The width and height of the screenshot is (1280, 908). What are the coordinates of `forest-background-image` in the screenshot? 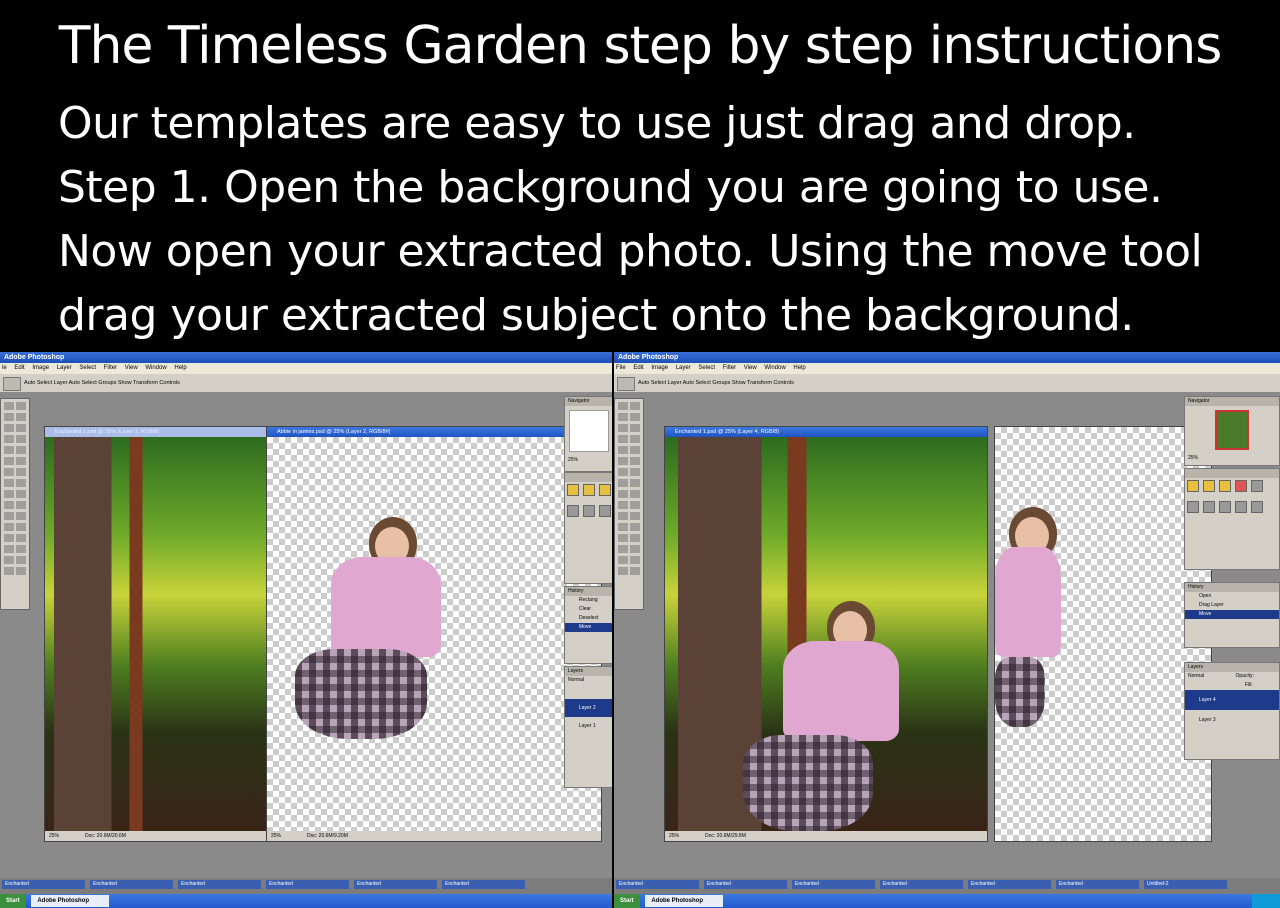 It's located at (156, 634).